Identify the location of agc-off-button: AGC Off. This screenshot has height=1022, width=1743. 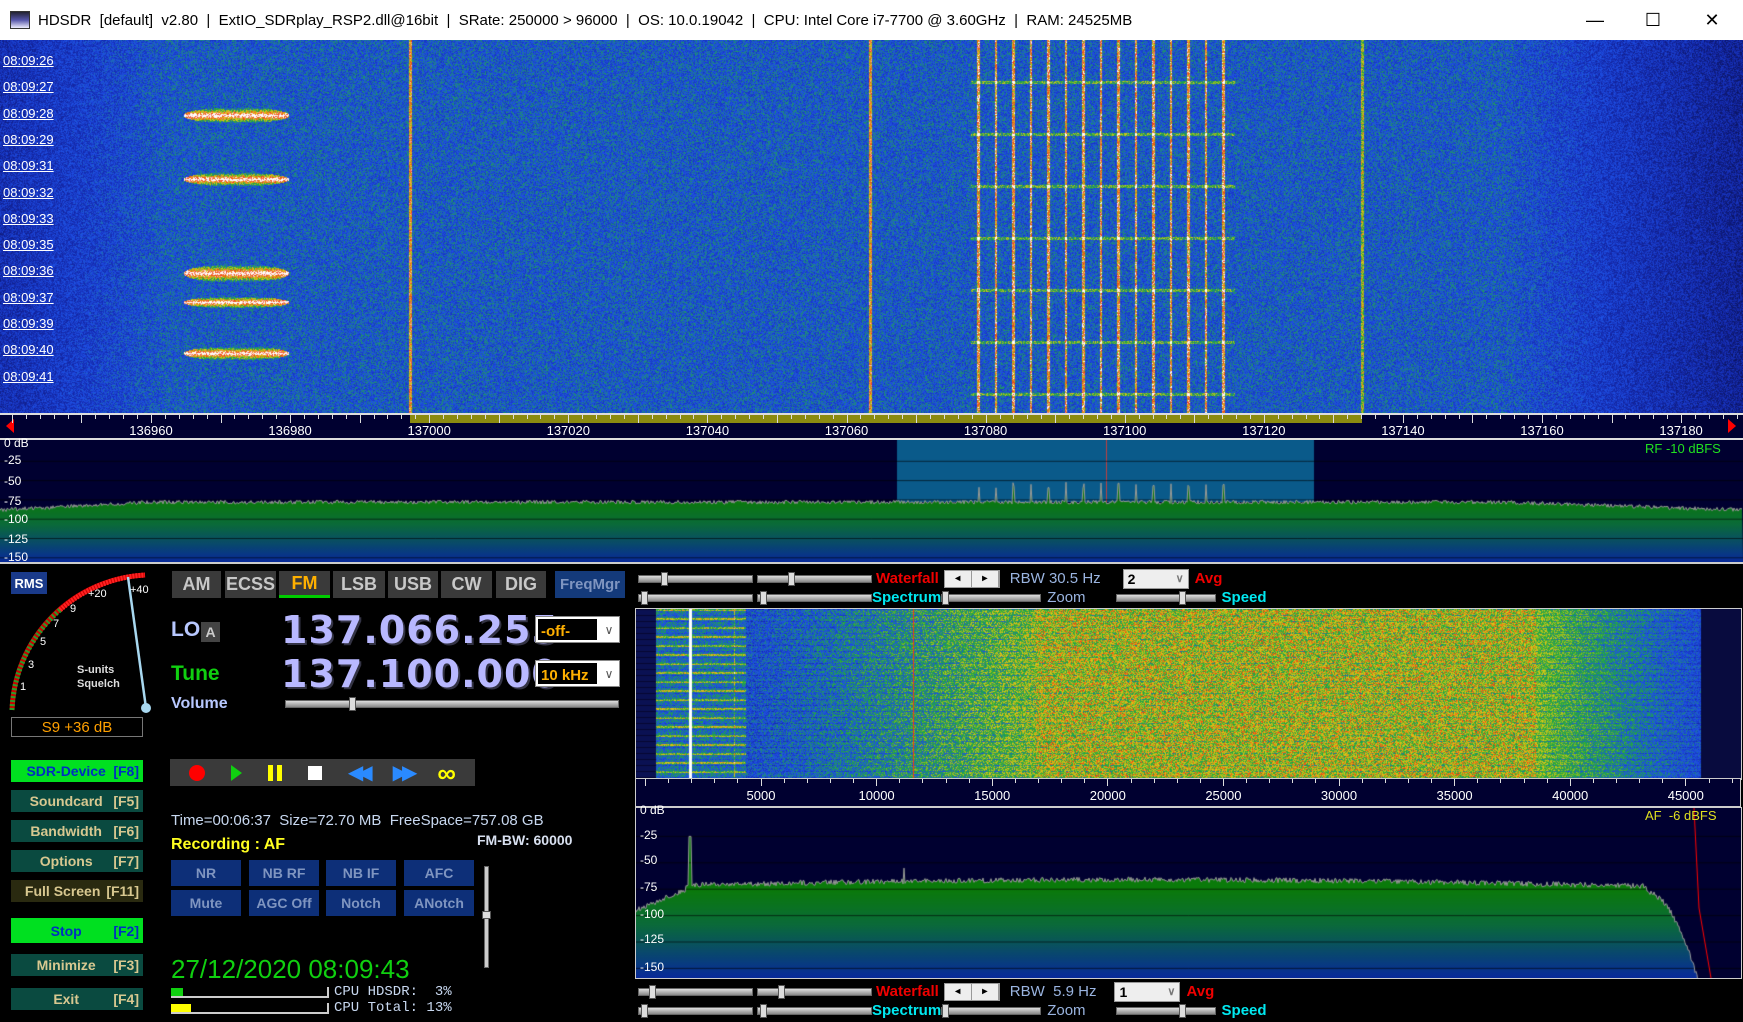
(284, 903).